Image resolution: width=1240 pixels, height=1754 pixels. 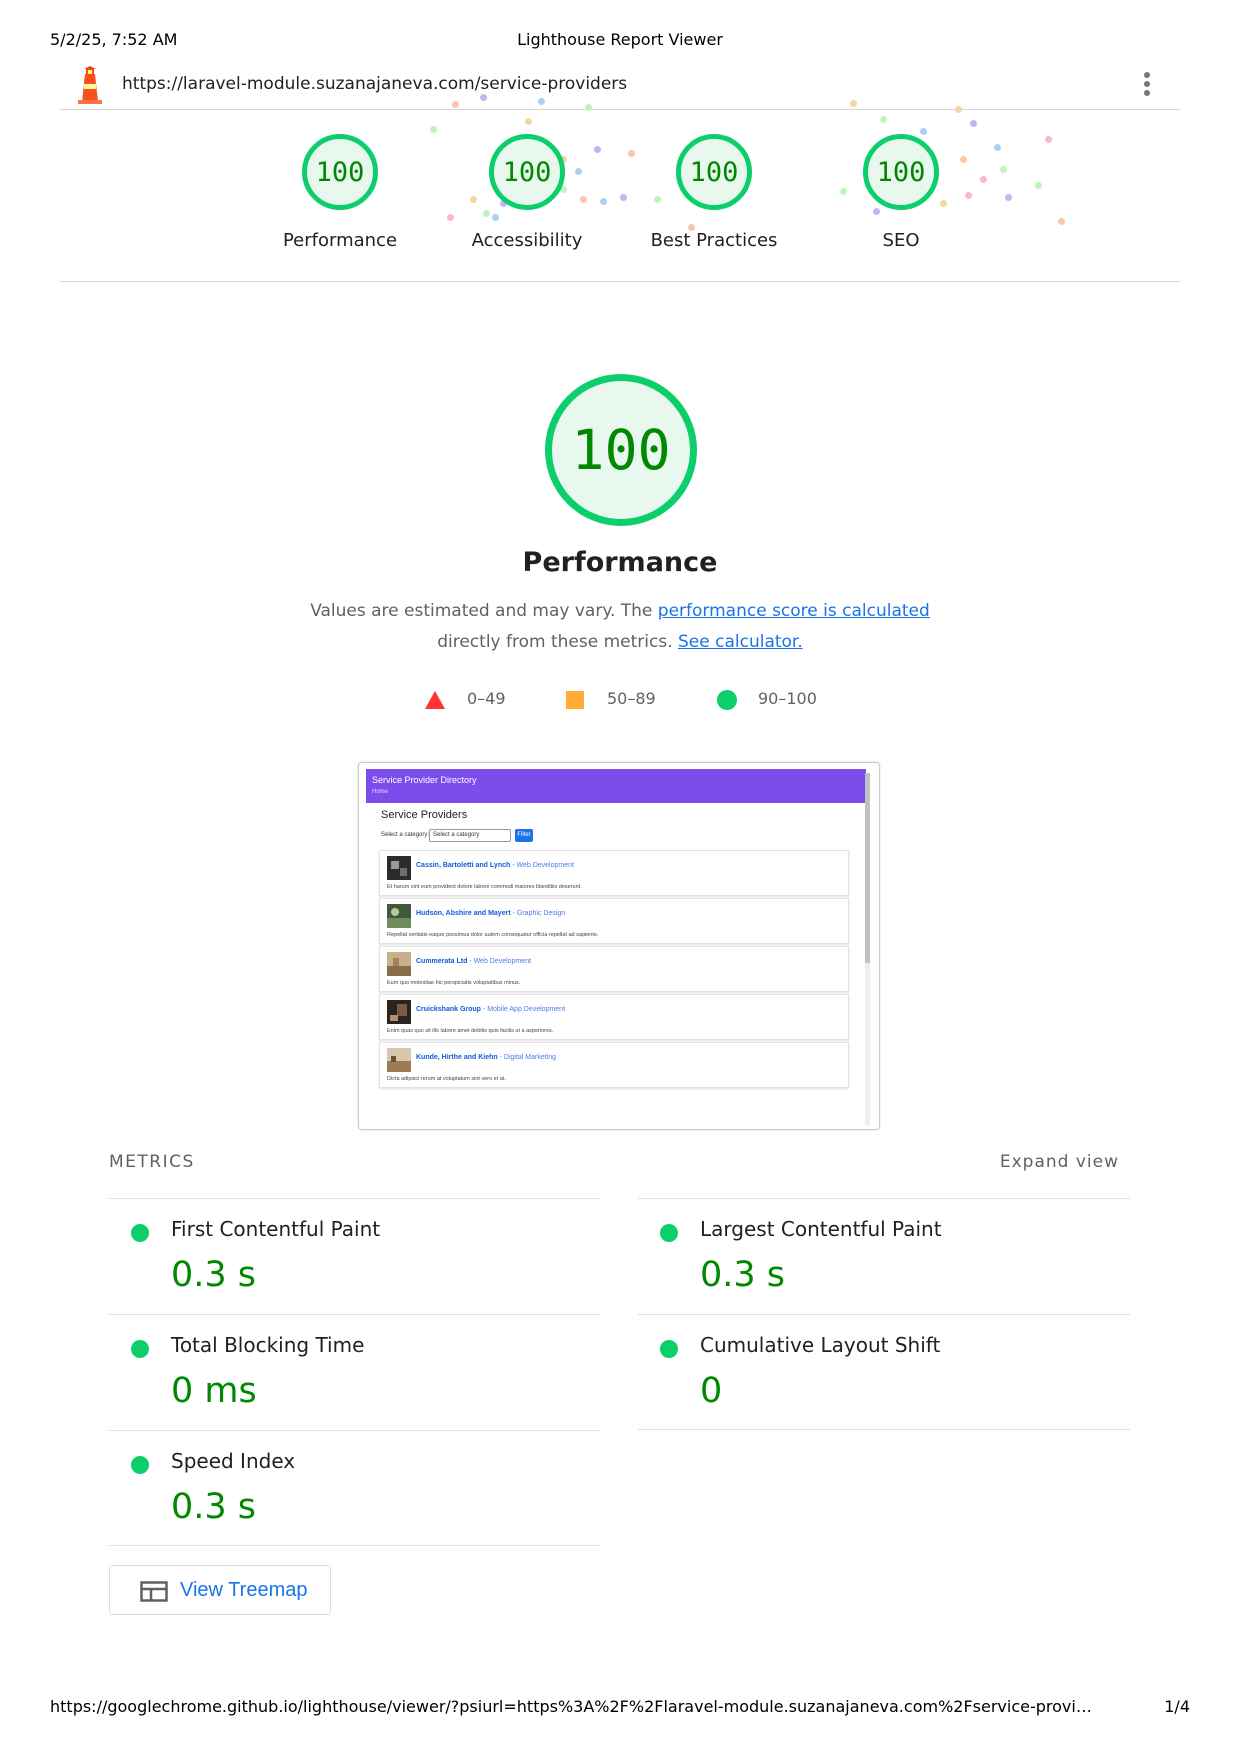 I want to click on screenshot-heading: Service Providers, so click(x=424, y=815).